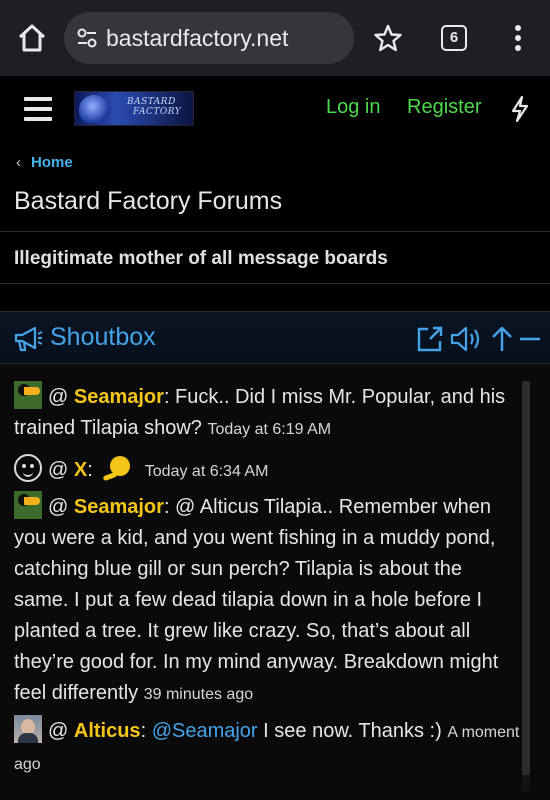 The width and height of the screenshot is (550, 800). What do you see at coordinates (90, 470) in the screenshot?
I see `message-text: :` at bounding box center [90, 470].